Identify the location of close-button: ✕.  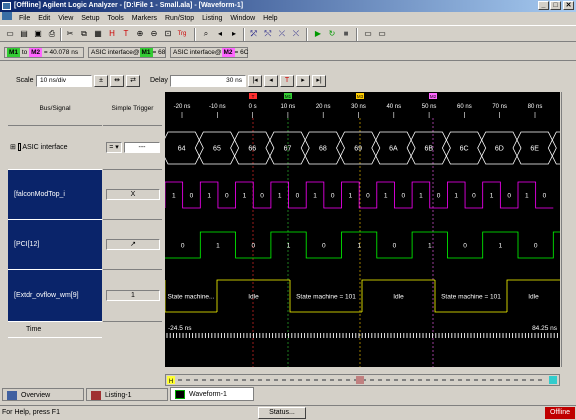
(568, 5).